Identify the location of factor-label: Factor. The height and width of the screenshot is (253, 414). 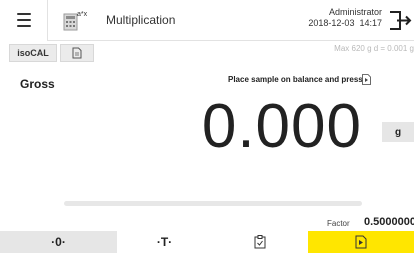
(338, 223).